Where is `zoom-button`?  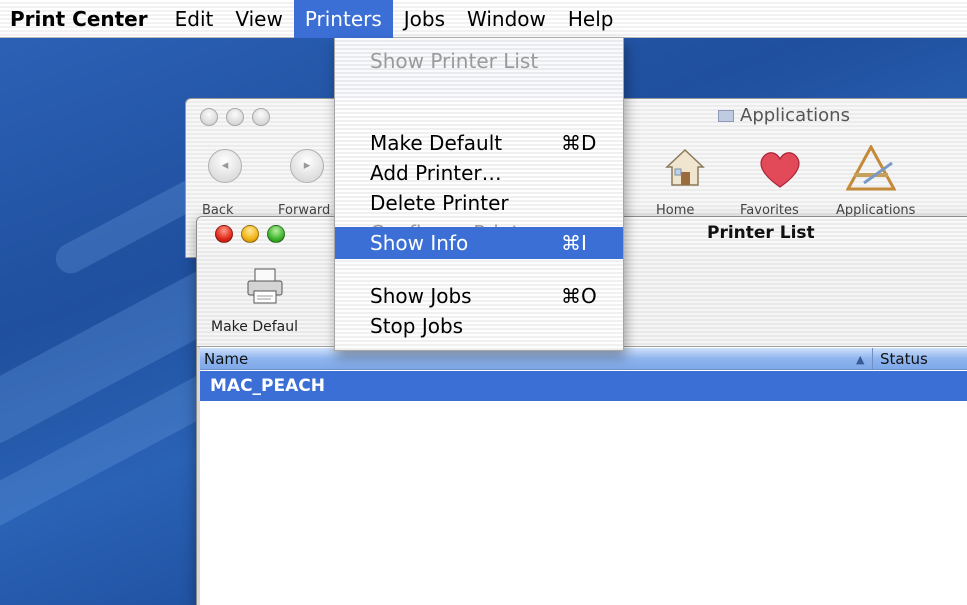
zoom-button is located at coordinates (276, 234).